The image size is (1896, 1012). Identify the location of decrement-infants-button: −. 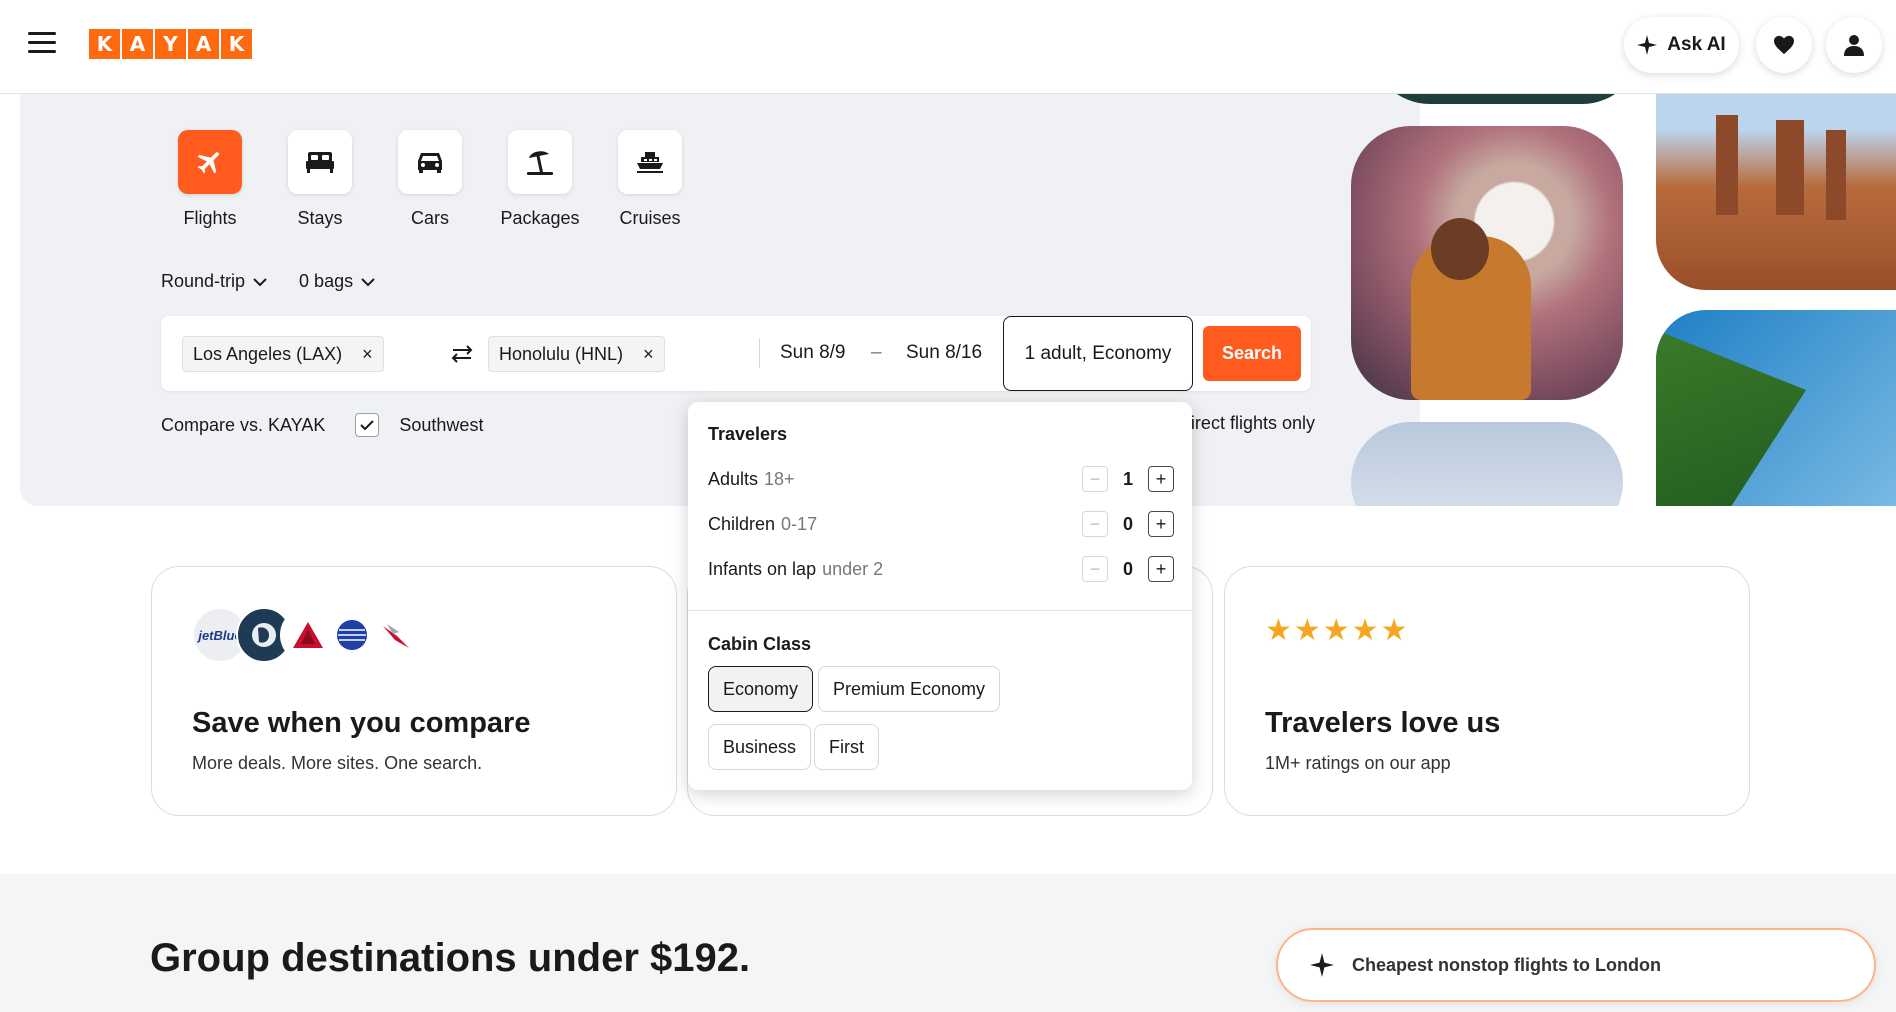
(1095, 569).